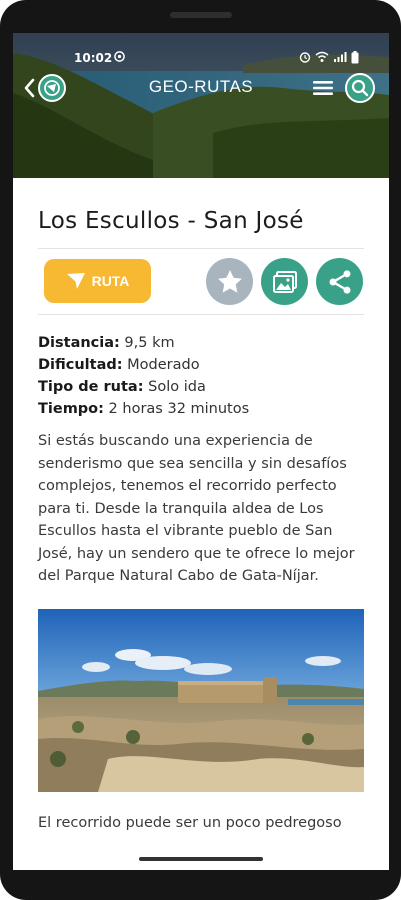  I want to click on navigation-arrow-icon, so click(75, 281).